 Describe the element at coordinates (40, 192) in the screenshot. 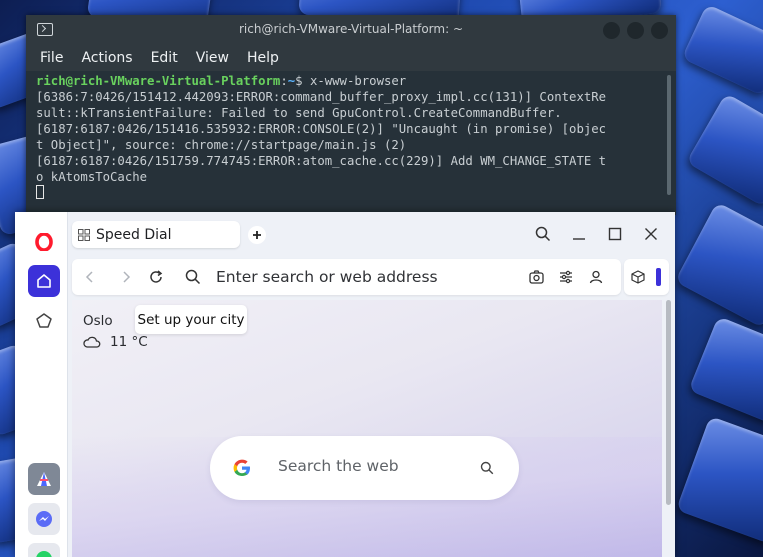

I see `text-cursor` at that location.